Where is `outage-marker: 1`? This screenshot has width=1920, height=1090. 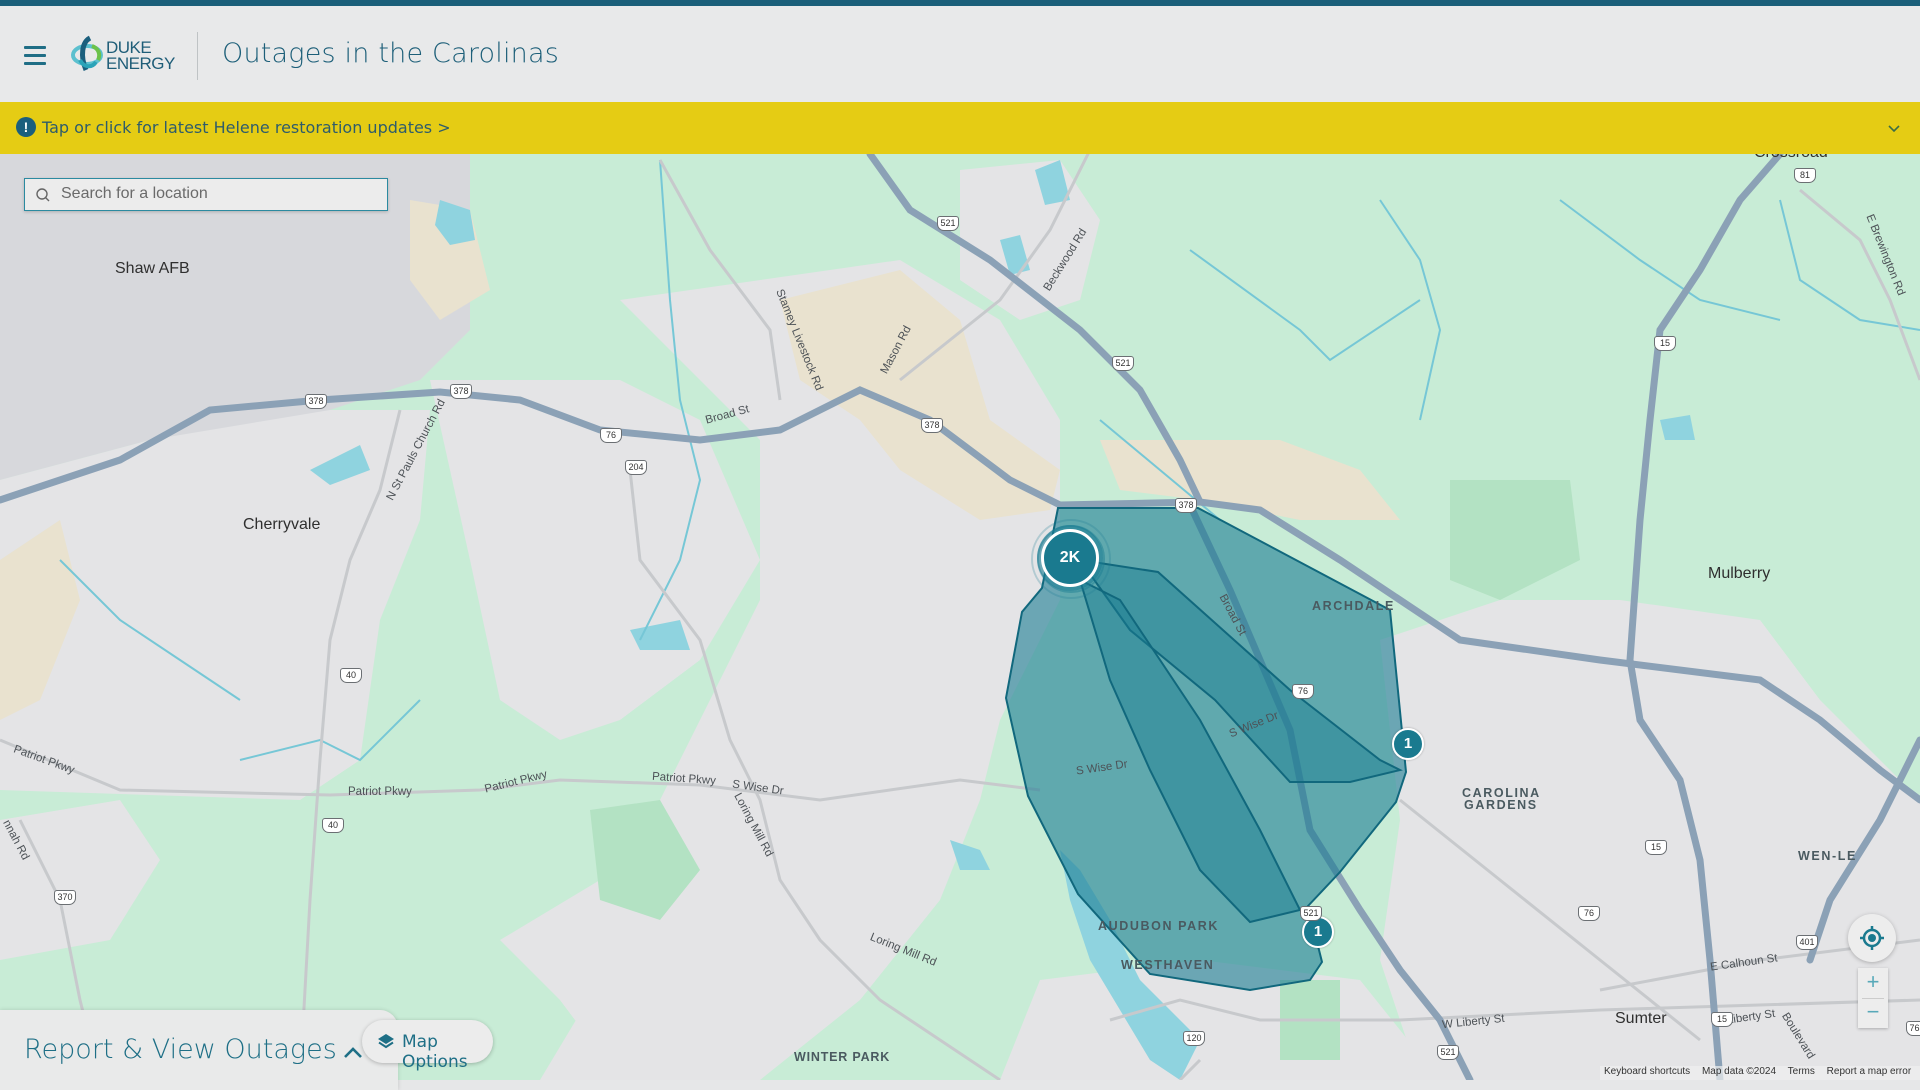
outage-marker: 1 is located at coordinates (1408, 744).